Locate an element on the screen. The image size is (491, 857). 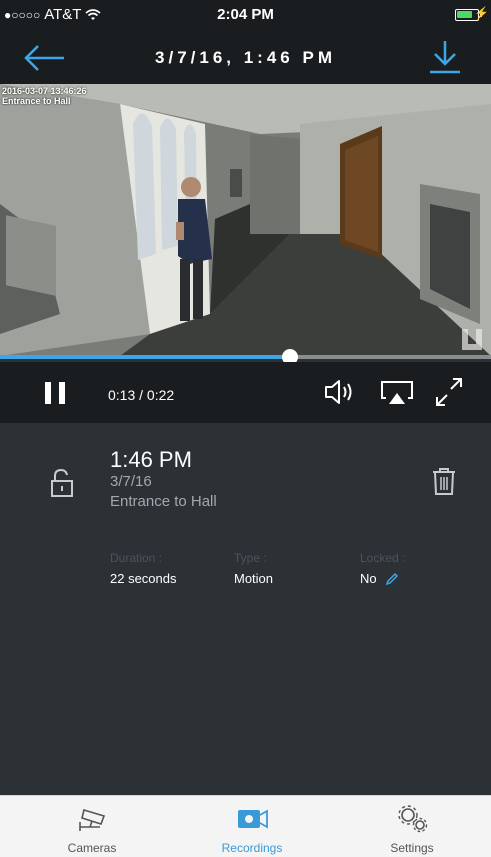
locked-field: Locked : No is located at coordinates (382, 568).